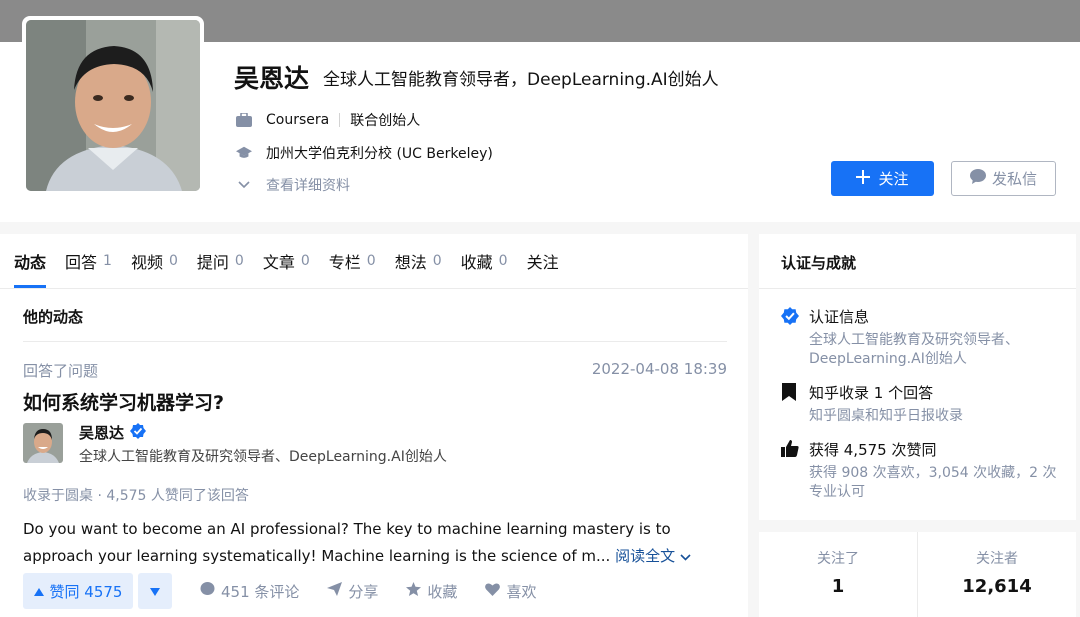 Image resolution: width=1080 pixels, height=617 pixels. Describe the element at coordinates (521, 79) in the screenshot. I see `profile-headline: 全球人工智能教育领导者，DeepLearning.AI创始人` at that location.